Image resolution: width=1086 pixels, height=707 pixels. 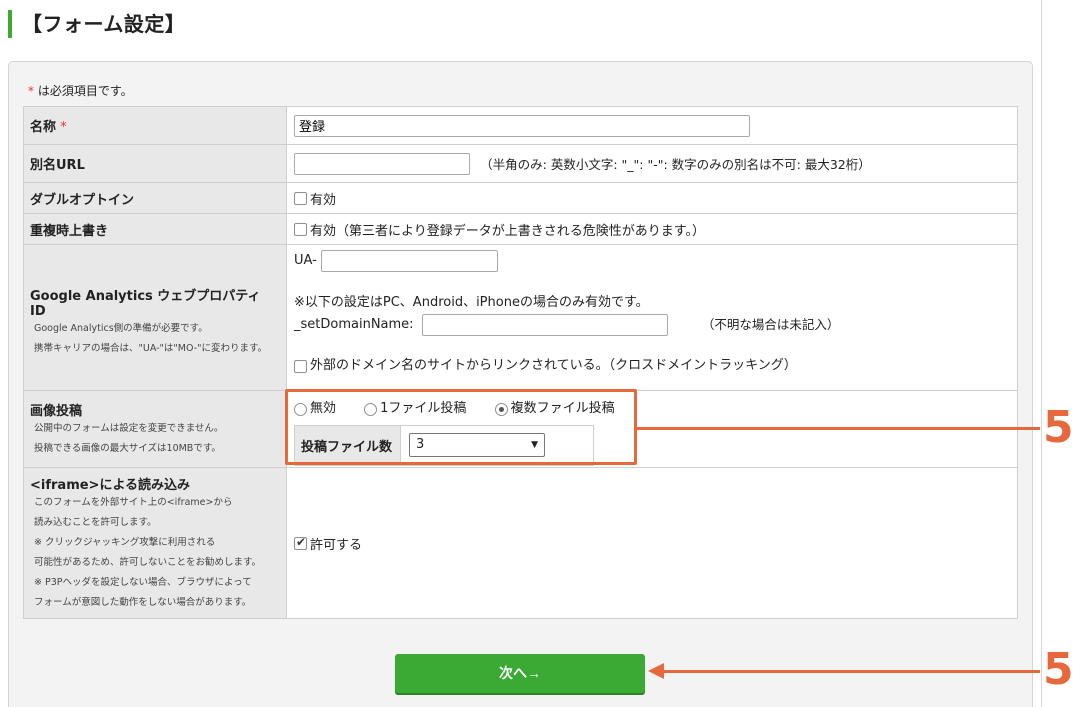 What do you see at coordinates (82, 200) in the screenshot?
I see `double-optin-label: ダブルオプトイン` at bounding box center [82, 200].